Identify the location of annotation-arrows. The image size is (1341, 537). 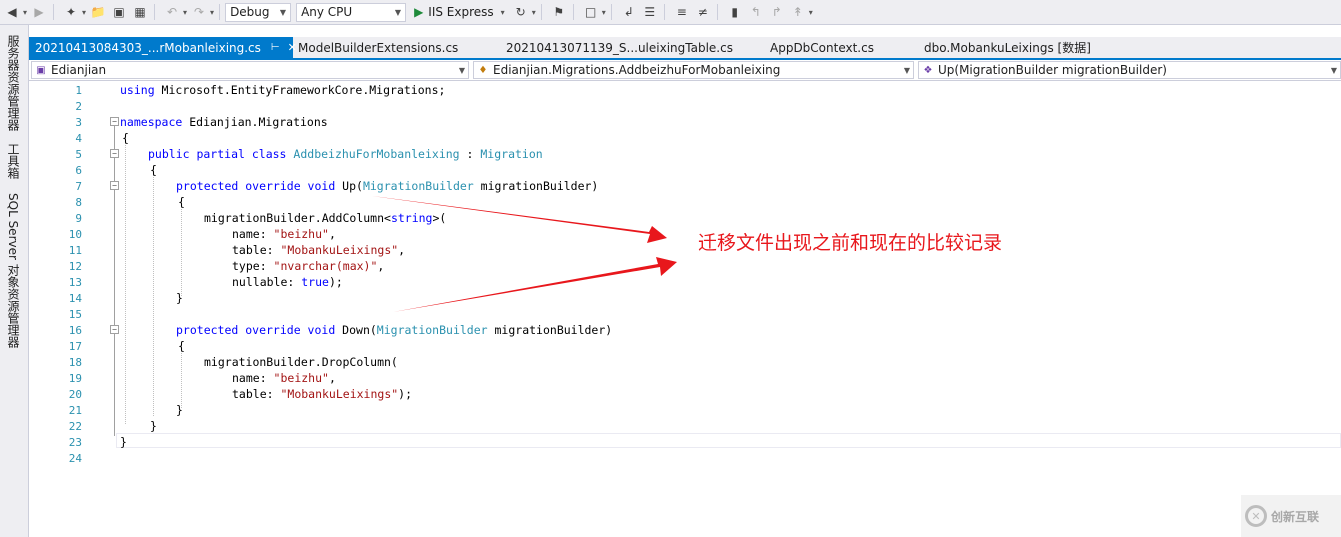
(524, 254).